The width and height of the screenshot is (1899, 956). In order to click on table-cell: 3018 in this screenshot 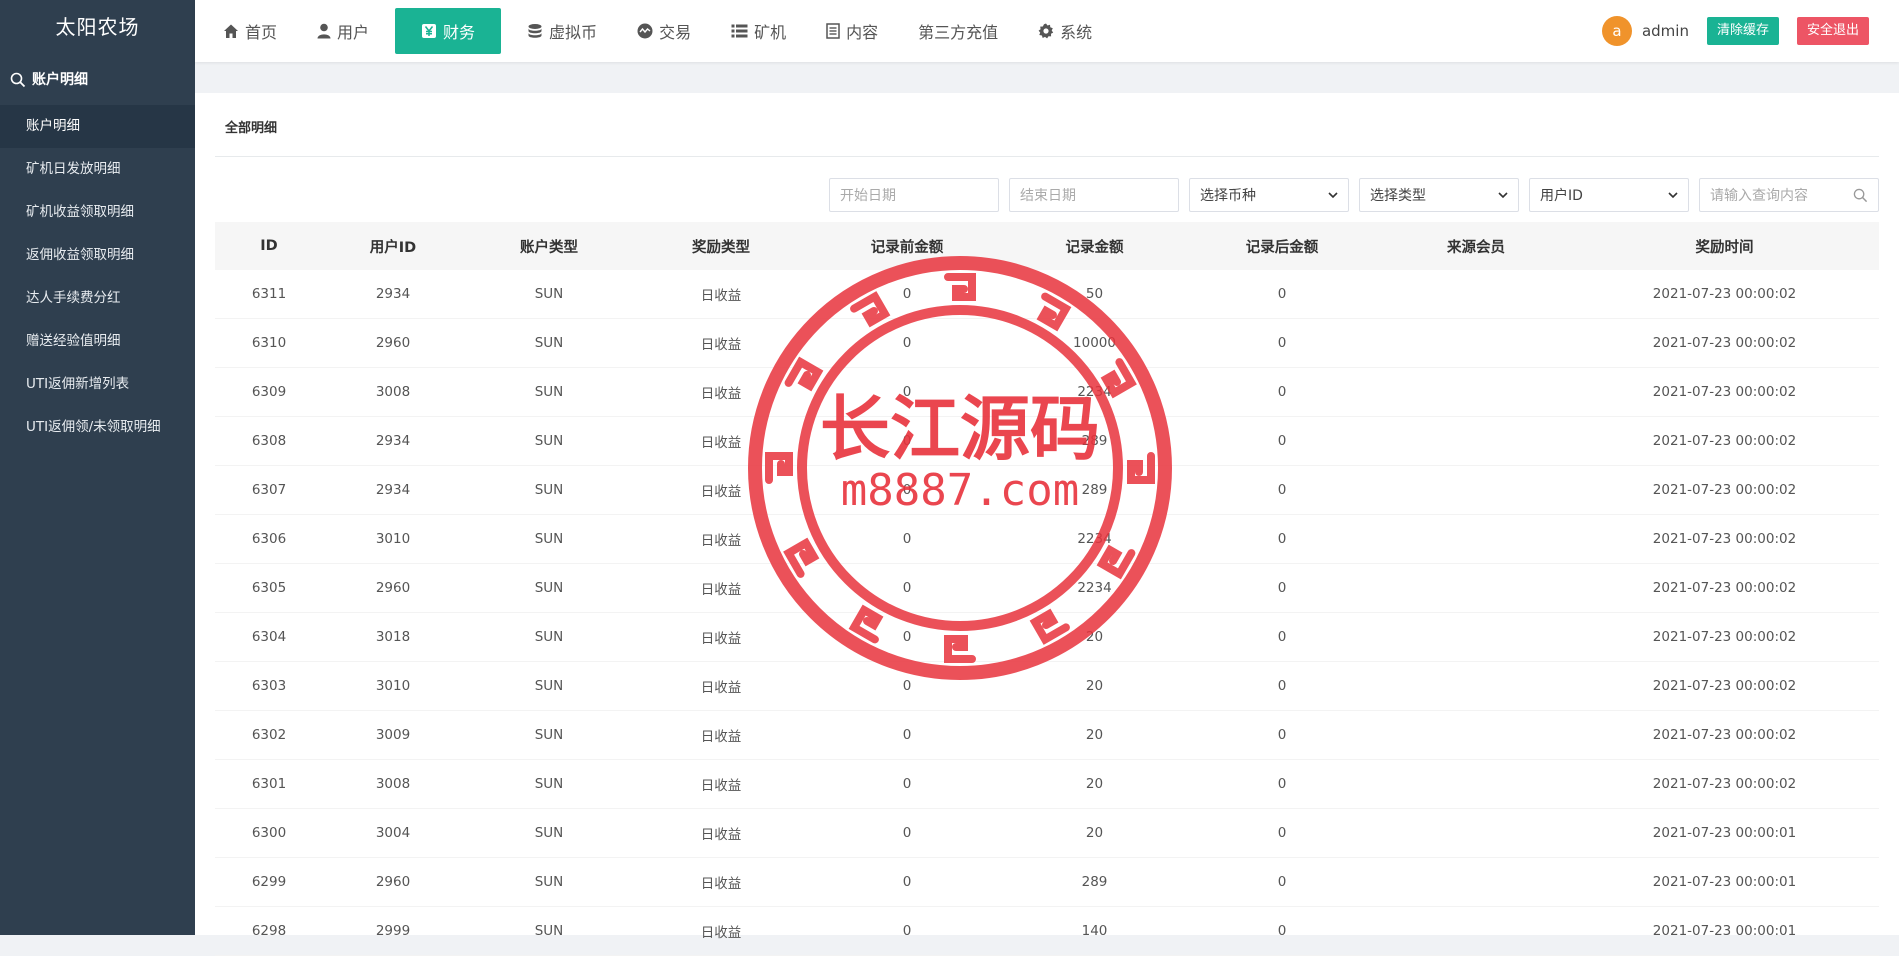, I will do `click(393, 637)`.